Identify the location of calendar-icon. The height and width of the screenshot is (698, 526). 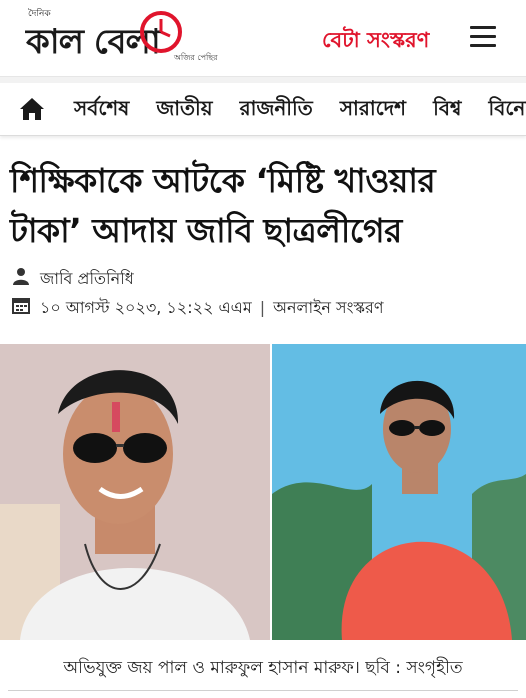
(21, 306).